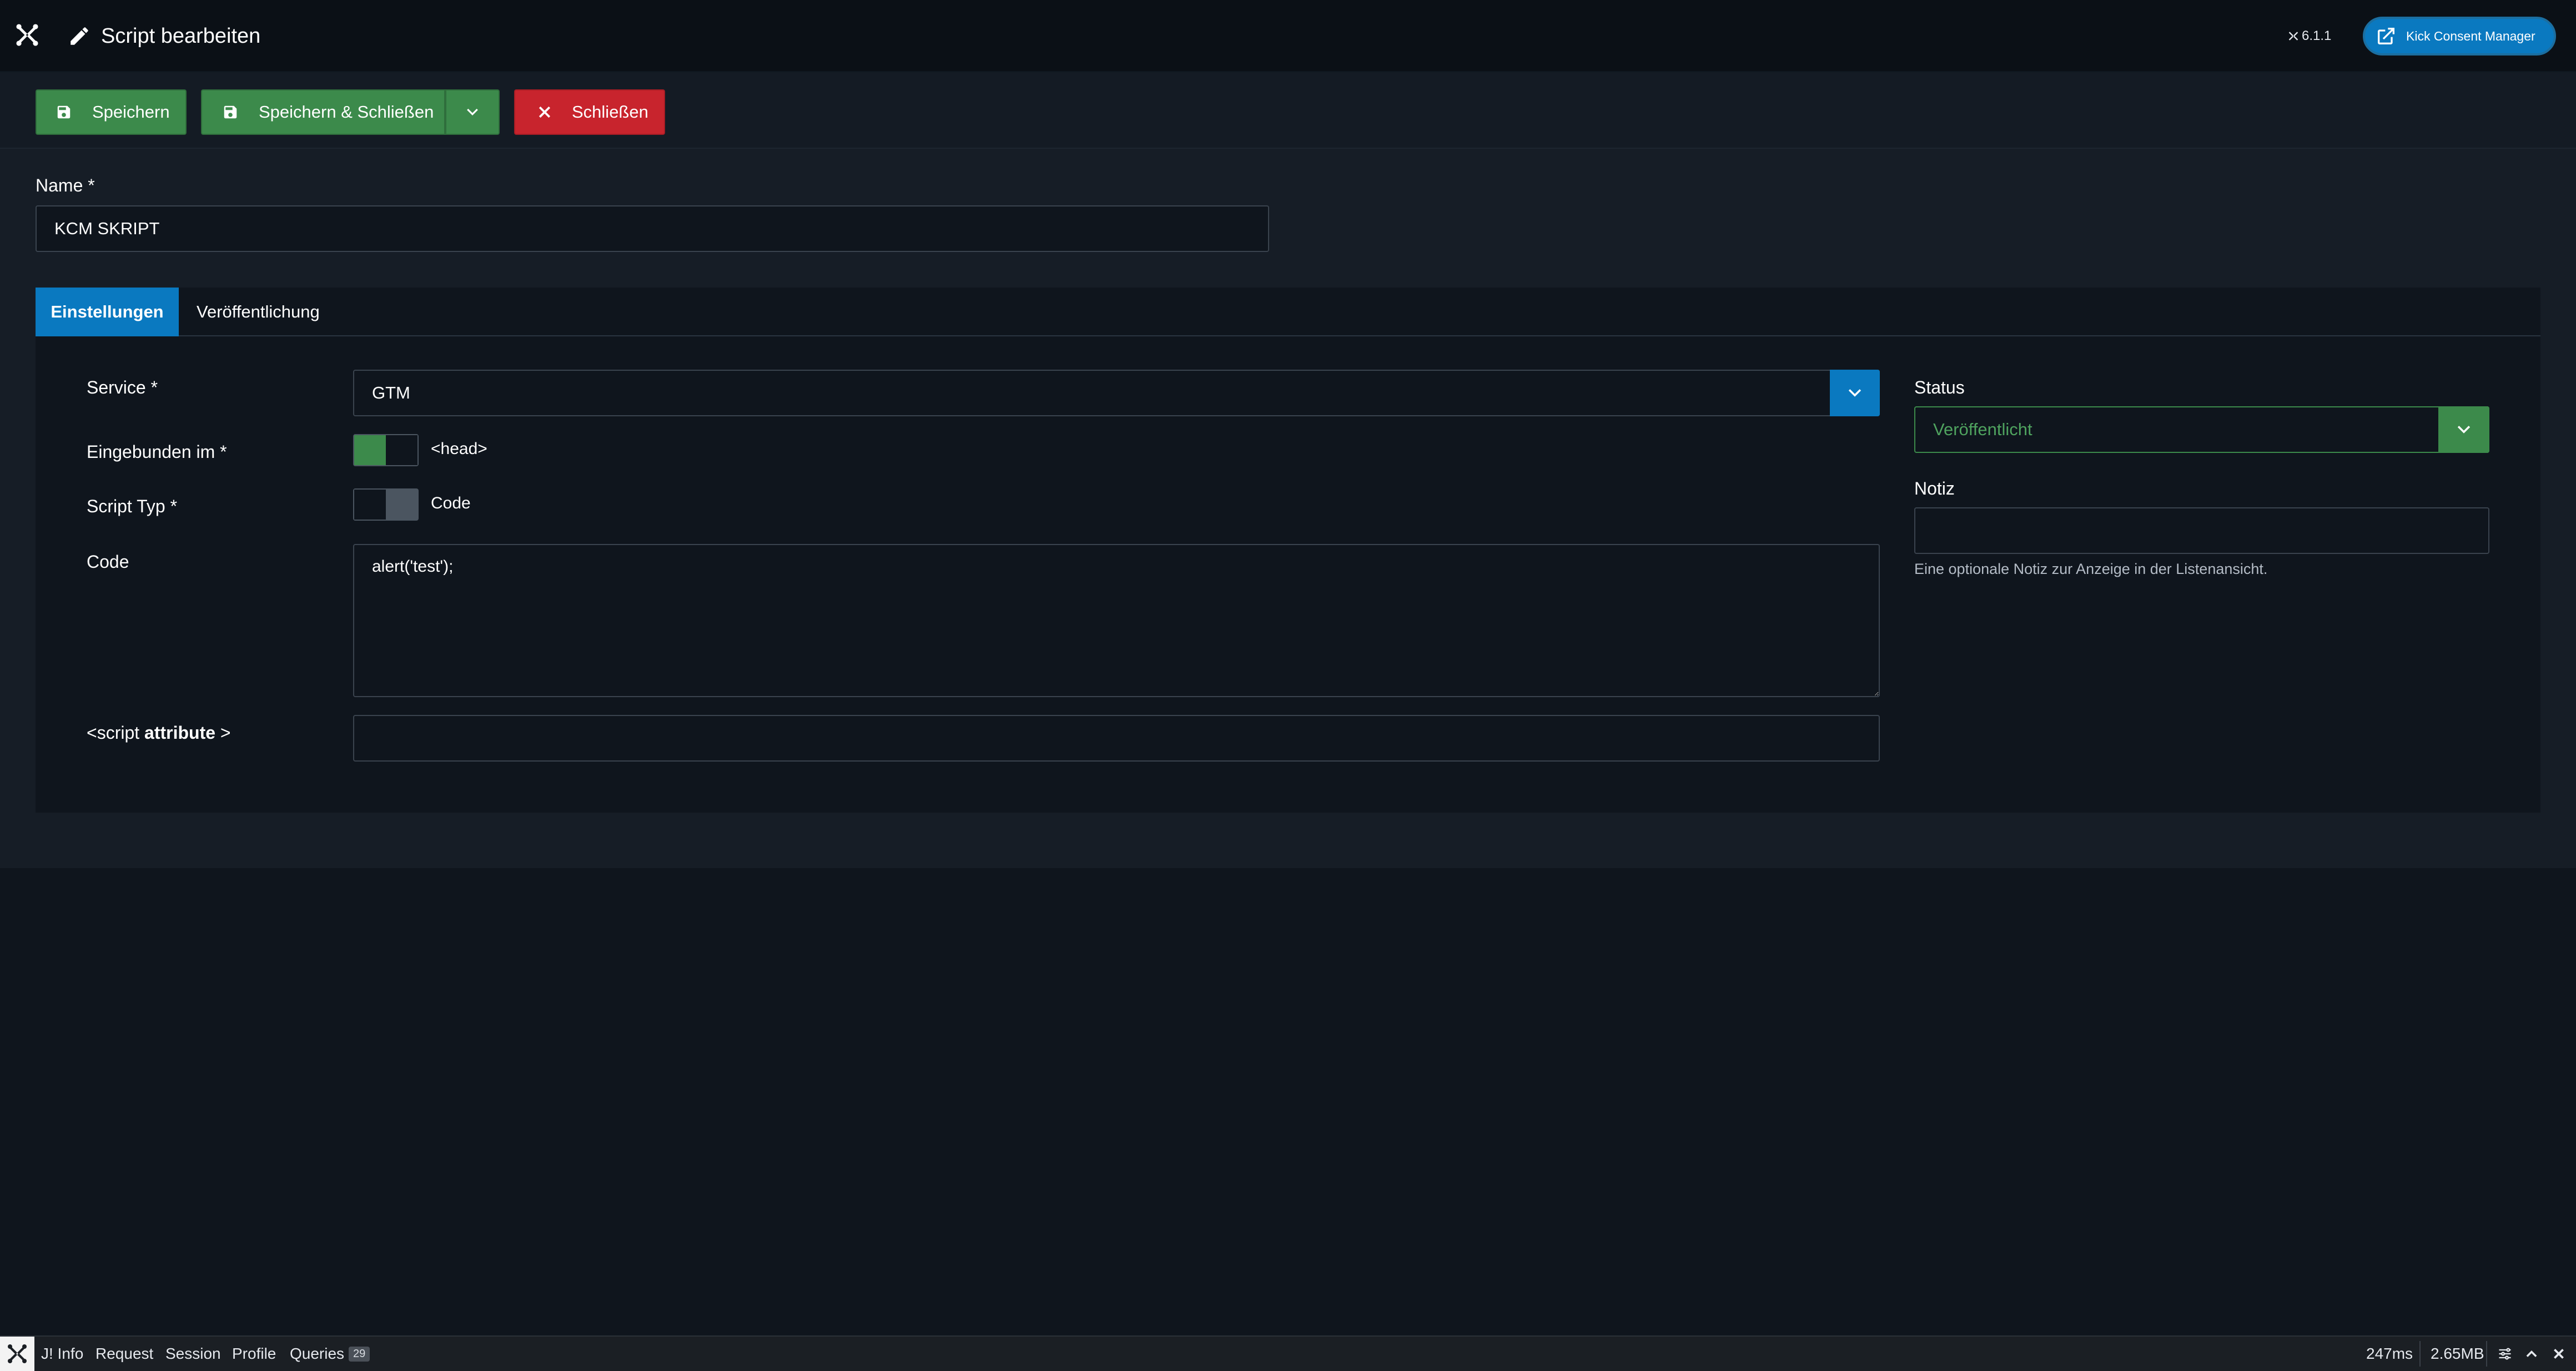 Image resolution: width=2576 pixels, height=1371 pixels. I want to click on save-close-button: Speichern & Schließen, so click(323, 112).